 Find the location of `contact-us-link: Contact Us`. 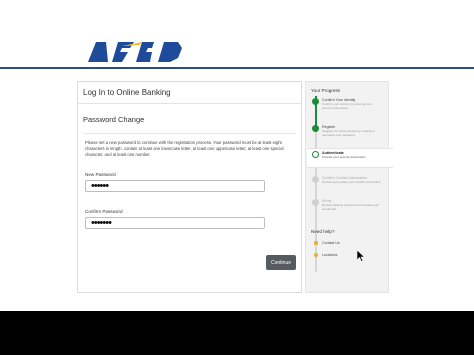

contact-us-link: Contact Us is located at coordinates (327, 243).